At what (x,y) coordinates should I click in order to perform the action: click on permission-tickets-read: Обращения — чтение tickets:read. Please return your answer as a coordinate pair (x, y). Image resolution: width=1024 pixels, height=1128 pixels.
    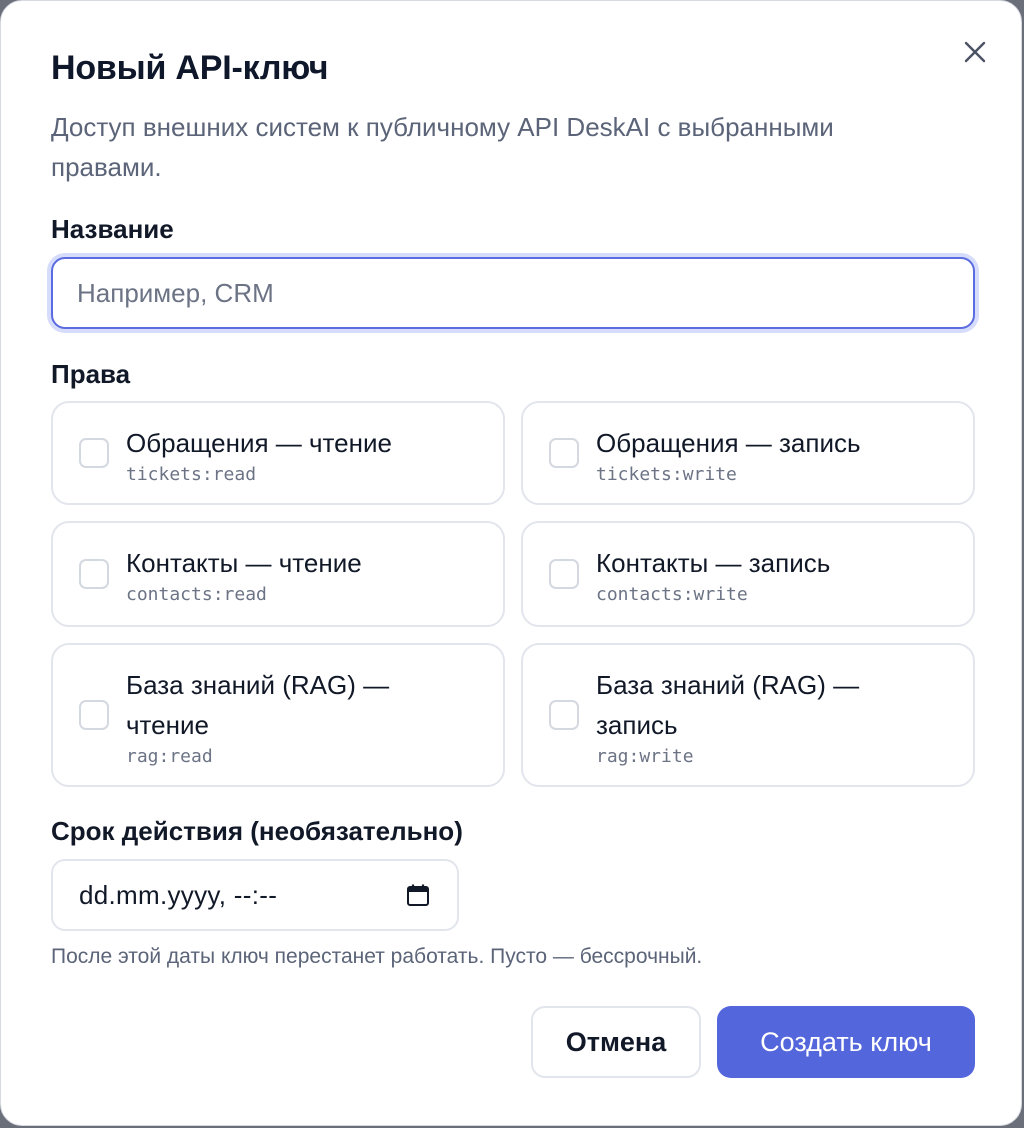
    Looking at the image, I should click on (278, 453).